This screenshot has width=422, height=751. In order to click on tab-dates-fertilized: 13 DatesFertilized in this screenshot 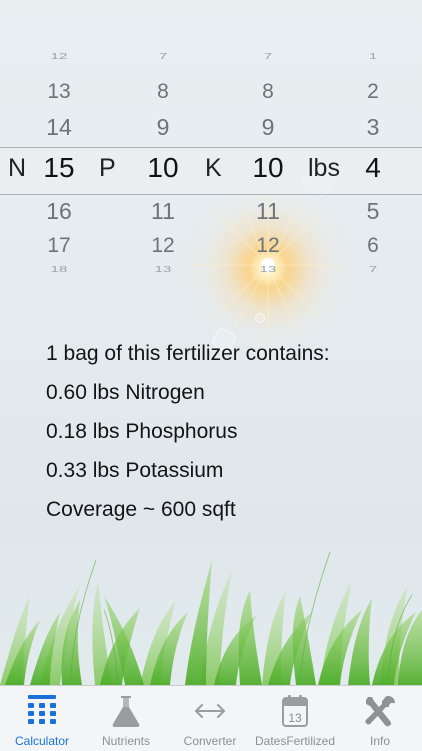, I will do `click(295, 718)`.